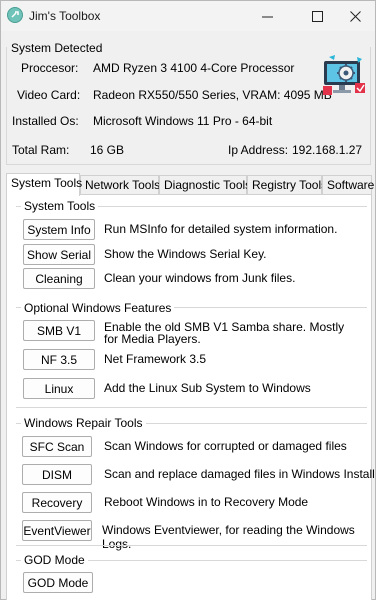  I want to click on system-detected-label: System Detected, so click(57, 48).